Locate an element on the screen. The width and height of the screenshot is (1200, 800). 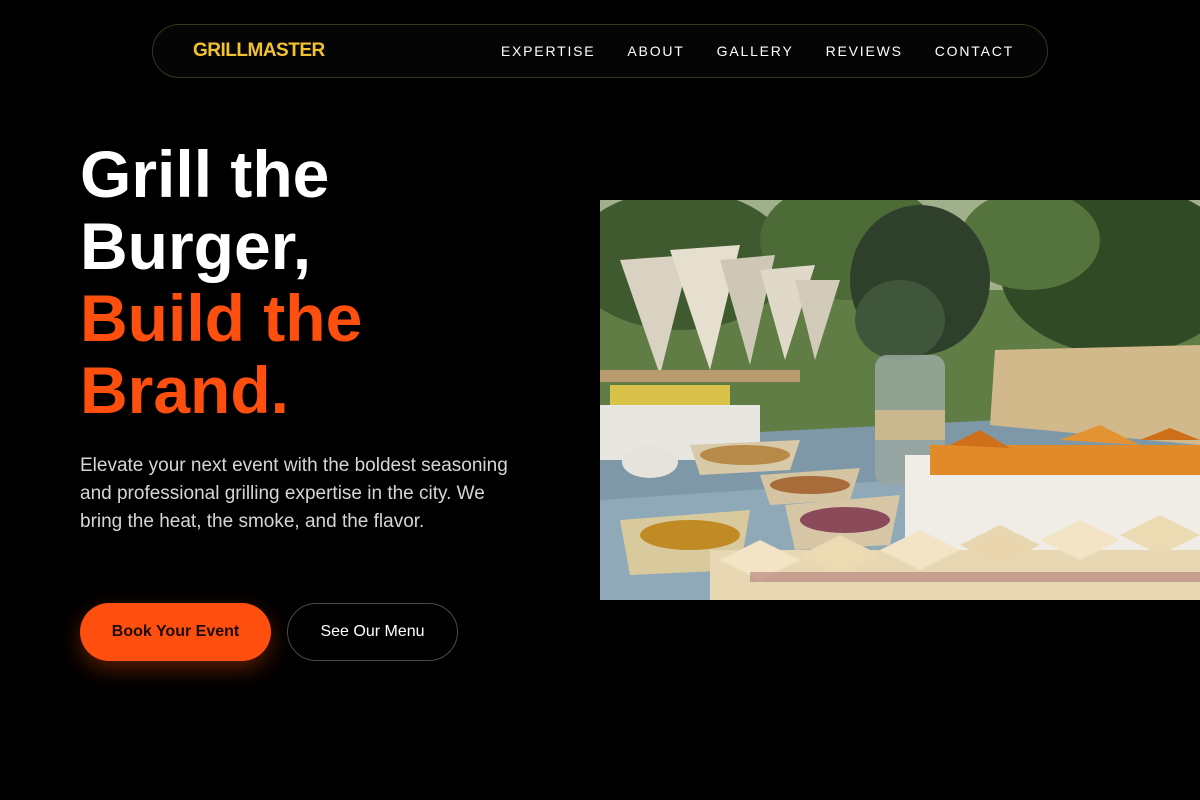
hero-title: Grill the Burger, Build the Brand. is located at coordinates (221, 282).